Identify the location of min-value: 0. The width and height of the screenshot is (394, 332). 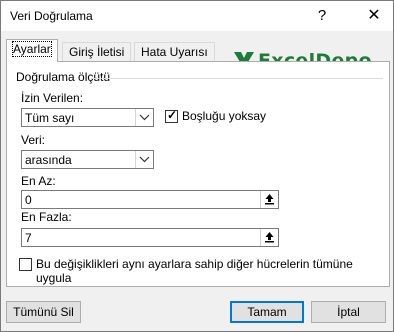
(28, 200).